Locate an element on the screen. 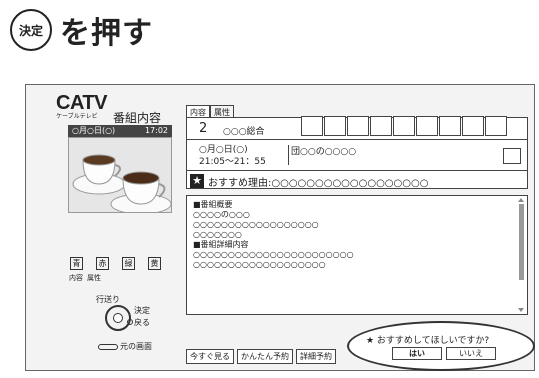 The height and width of the screenshot is (378, 539). scroll-up-icon is located at coordinates (521, 200).